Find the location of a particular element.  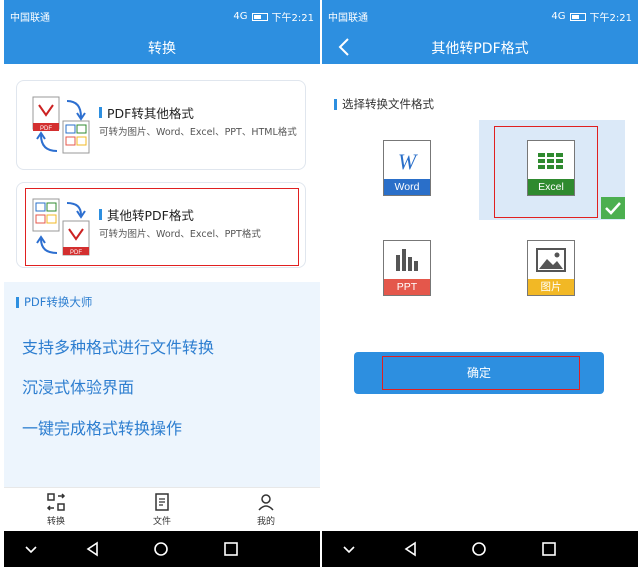

app-bar: 其他转PDF格式 is located at coordinates (480, 47).